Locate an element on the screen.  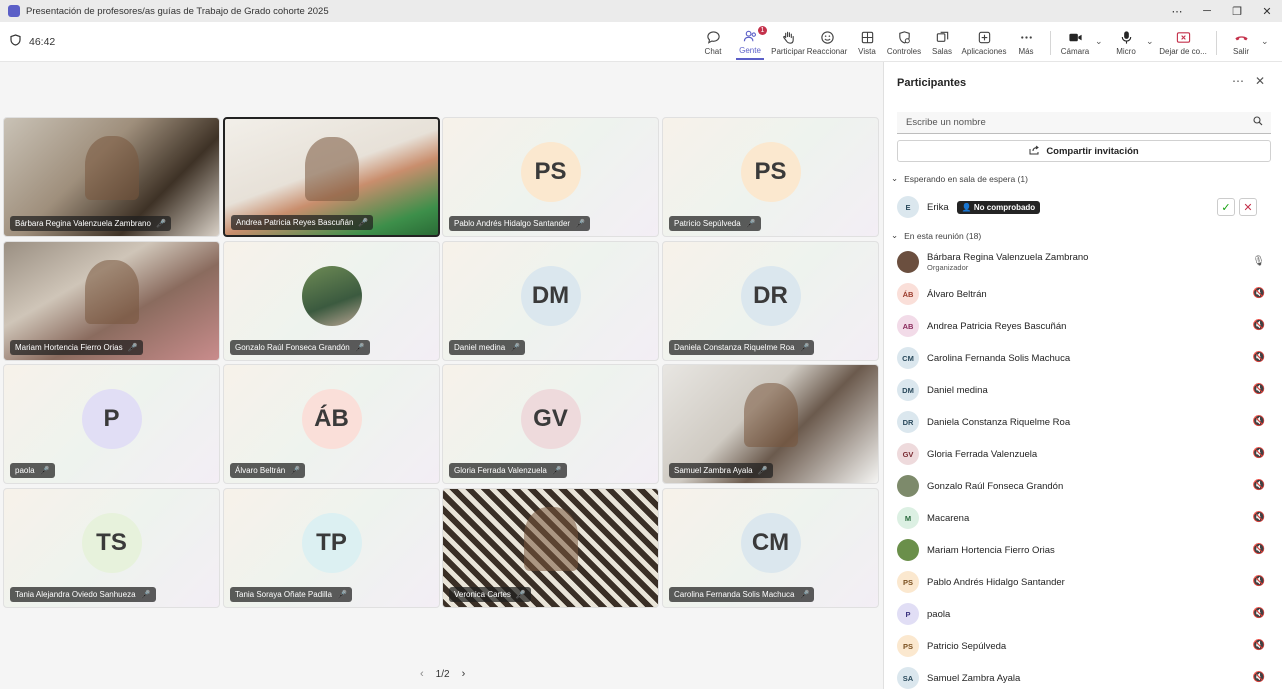
participant-name-tag: Tania Soraya Oñate Padilla 🎤 is located at coordinates (291, 594).